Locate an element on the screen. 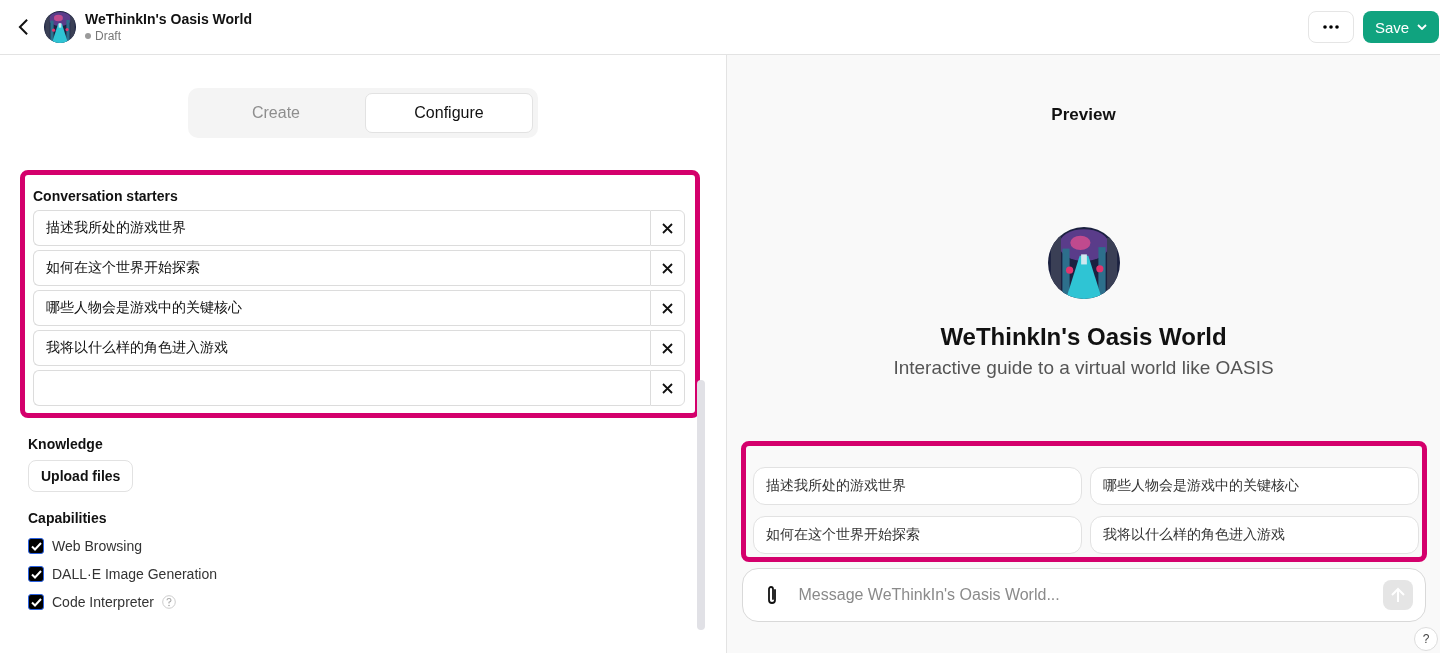 Image resolution: width=1440 pixels, height=653 pixels. section-label: Knowledge is located at coordinates (65, 444).